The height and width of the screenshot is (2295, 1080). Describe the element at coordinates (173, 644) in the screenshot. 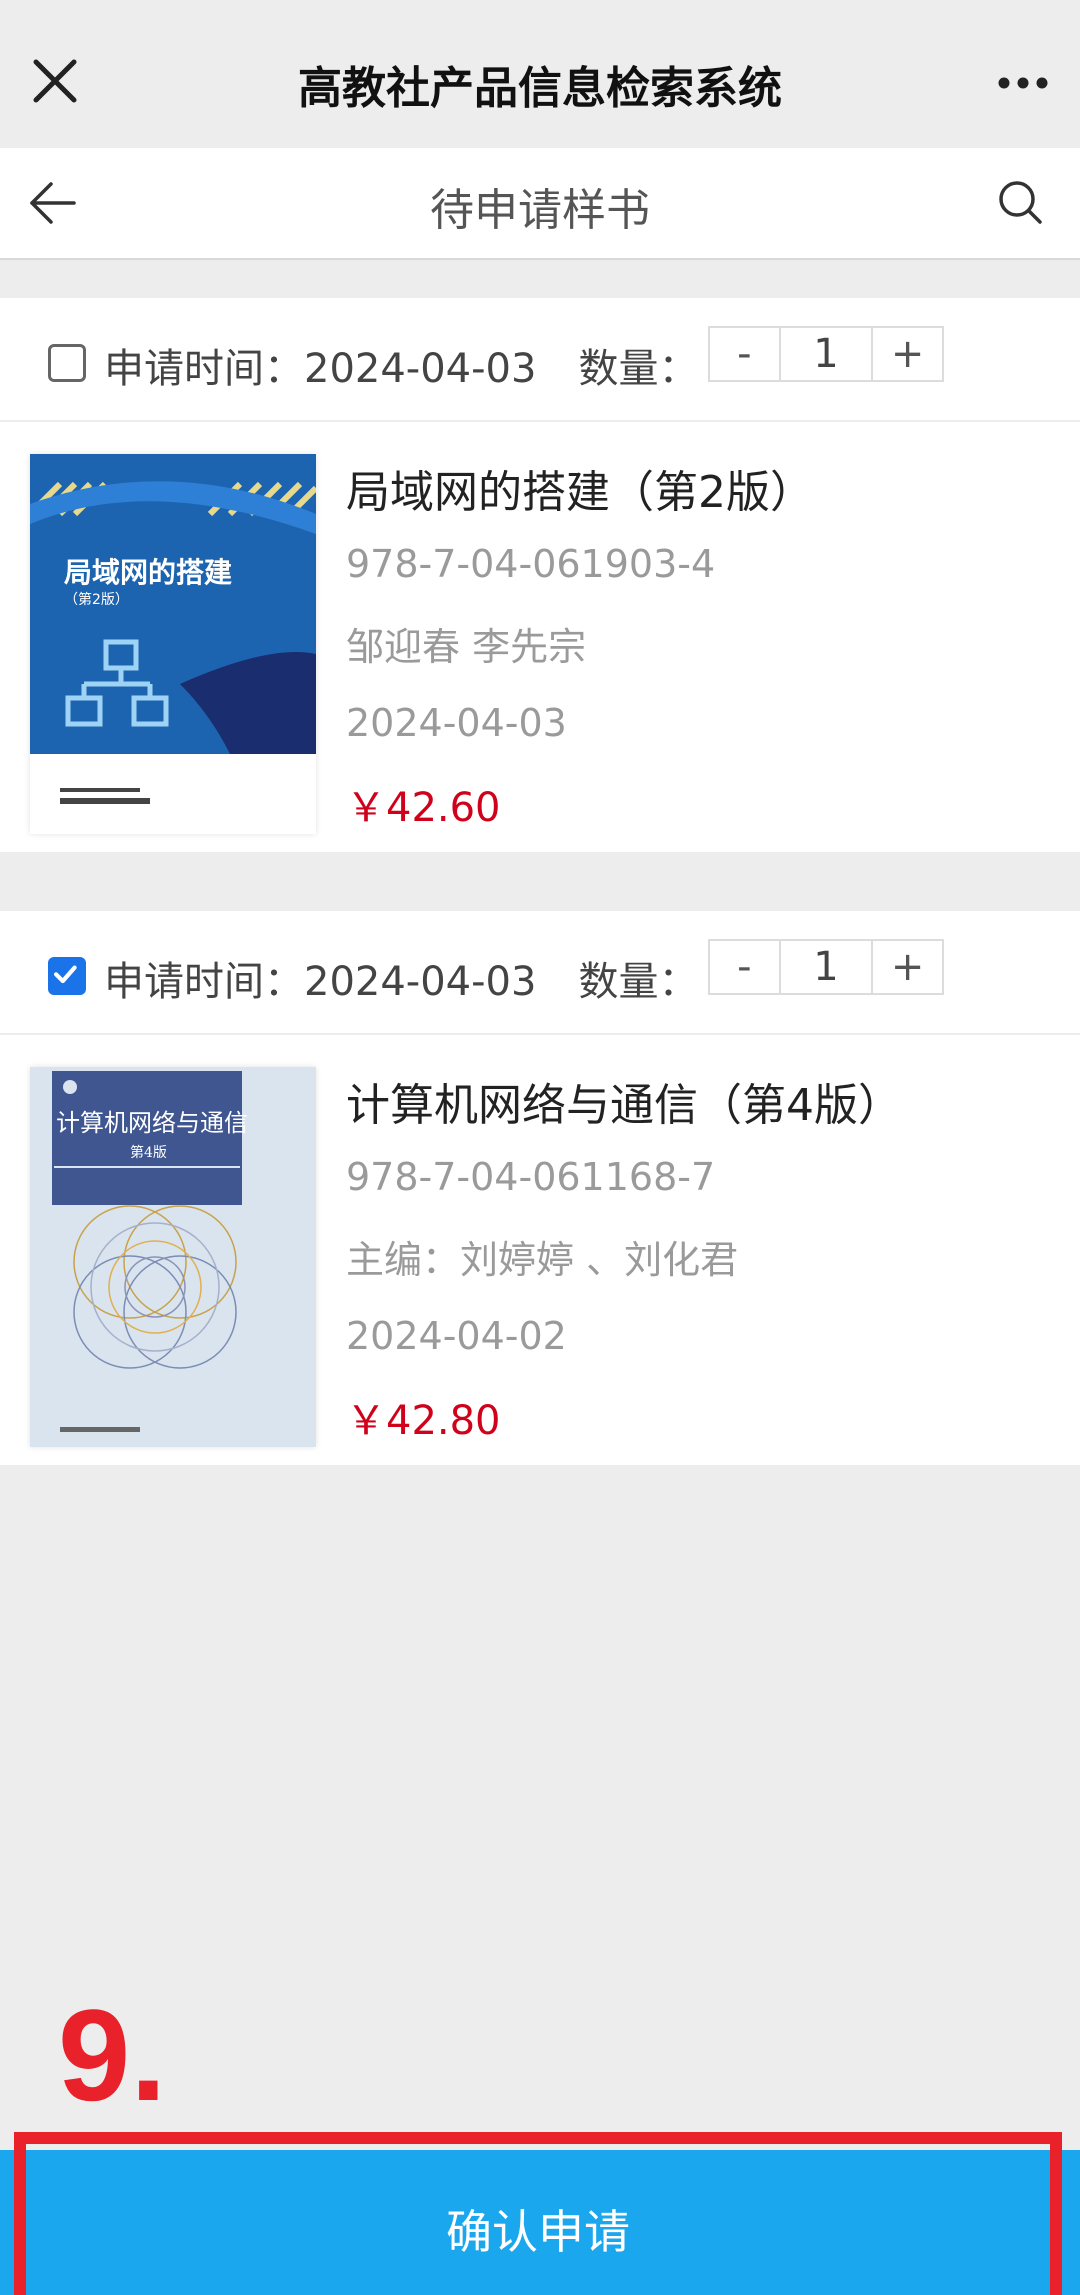

I see `book-cover-image: 局域网的搭建 （第2版）` at that location.